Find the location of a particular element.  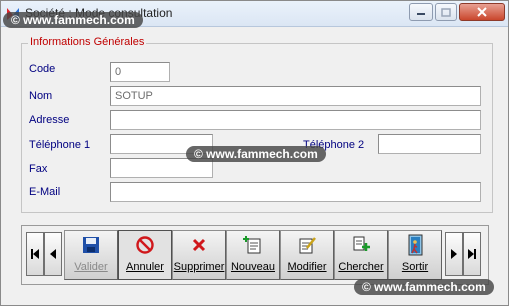

last-record-icon is located at coordinates (472, 254).